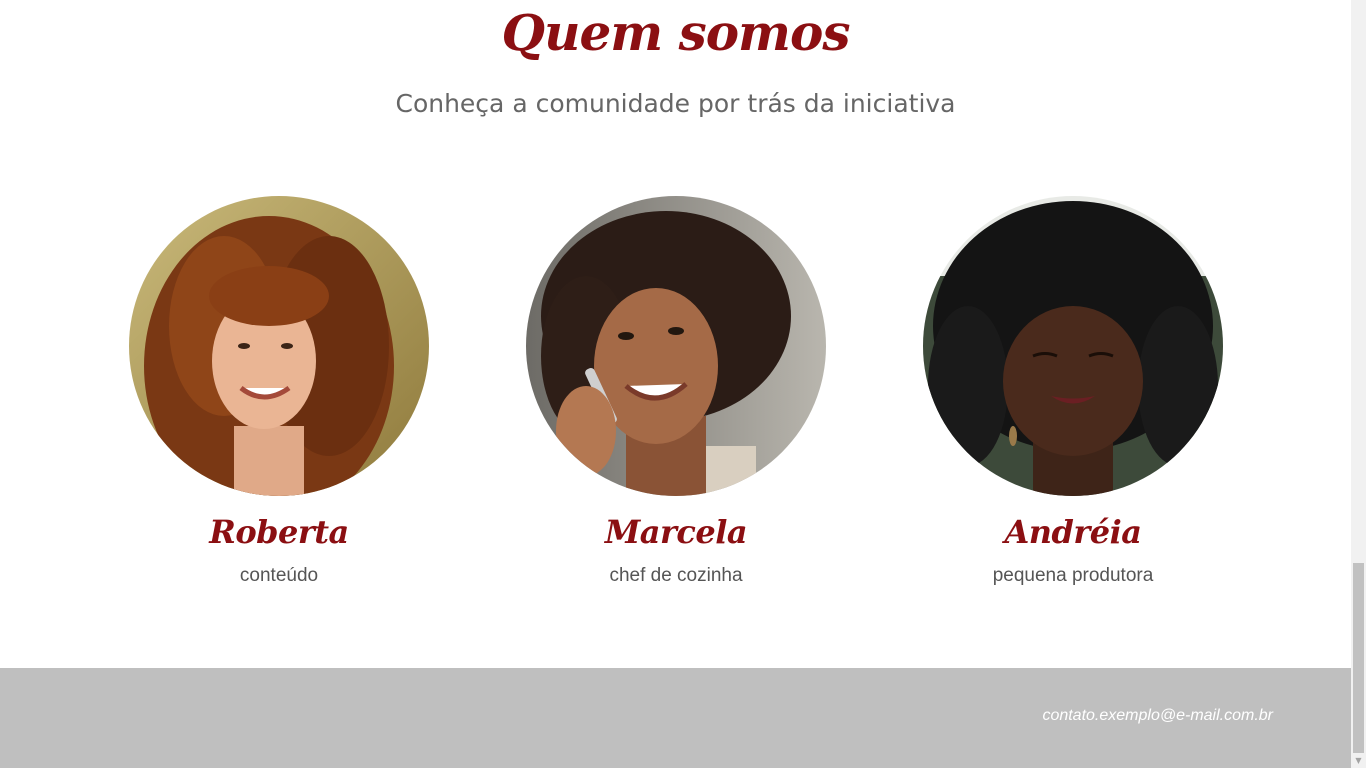  I want to click on vertical-scrollbar: ▼, so click(1358, 384).